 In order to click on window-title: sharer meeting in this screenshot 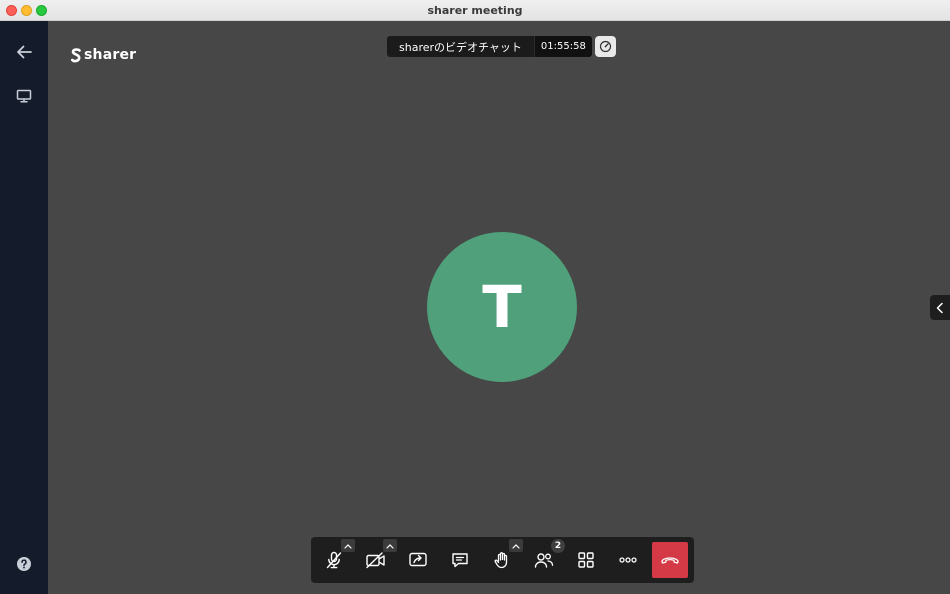, I will do `click(475, 10)`.